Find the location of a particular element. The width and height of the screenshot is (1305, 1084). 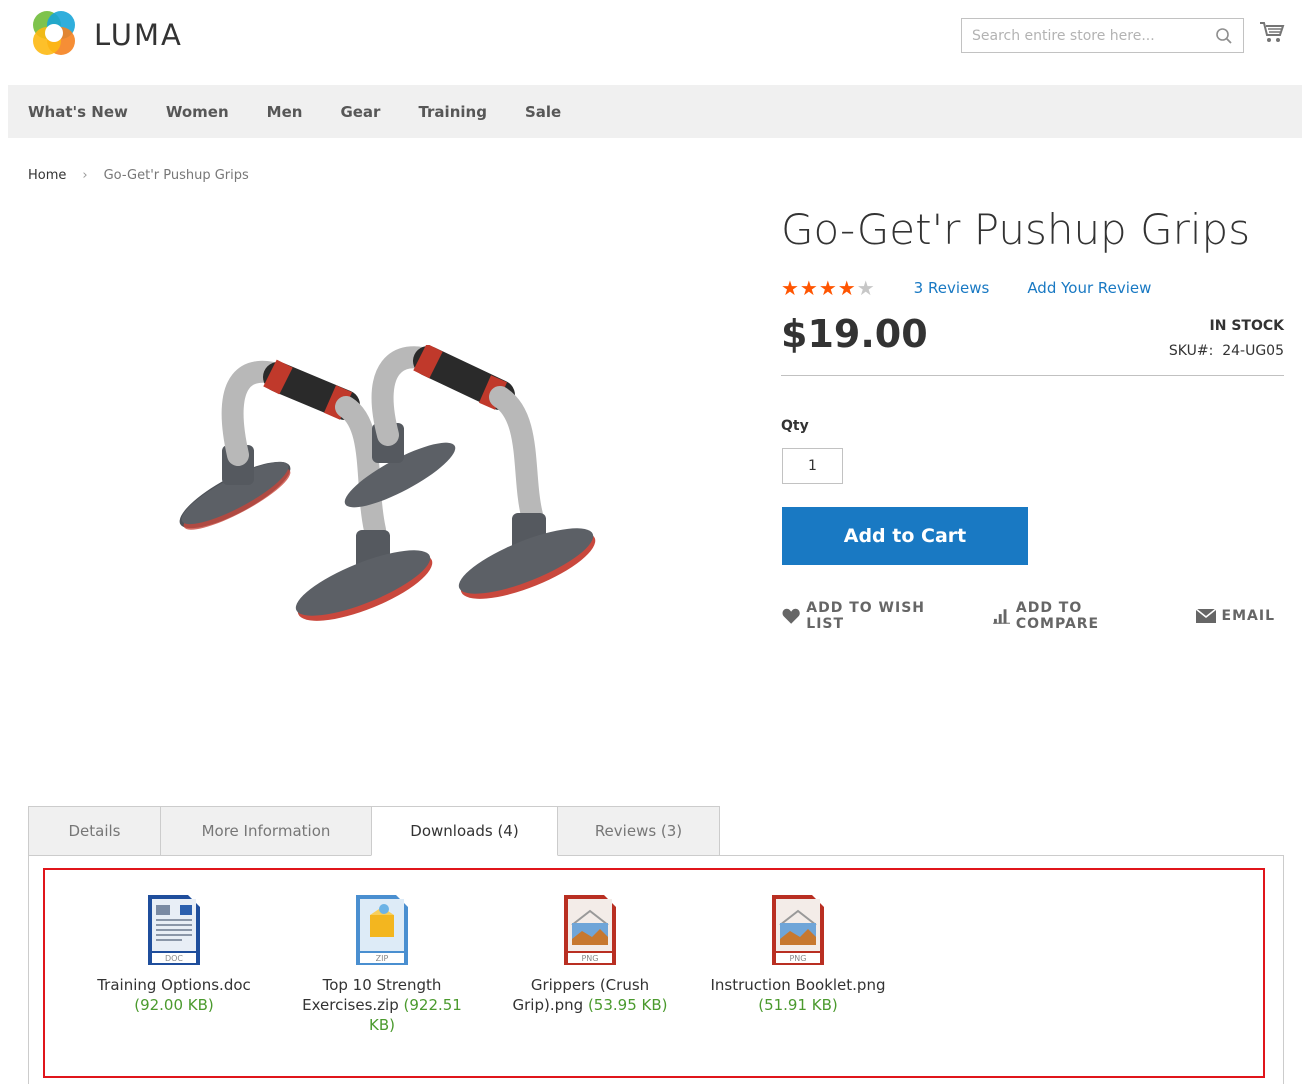

wishlist-label: Add to Wish List is located at coordinates (866, 616).